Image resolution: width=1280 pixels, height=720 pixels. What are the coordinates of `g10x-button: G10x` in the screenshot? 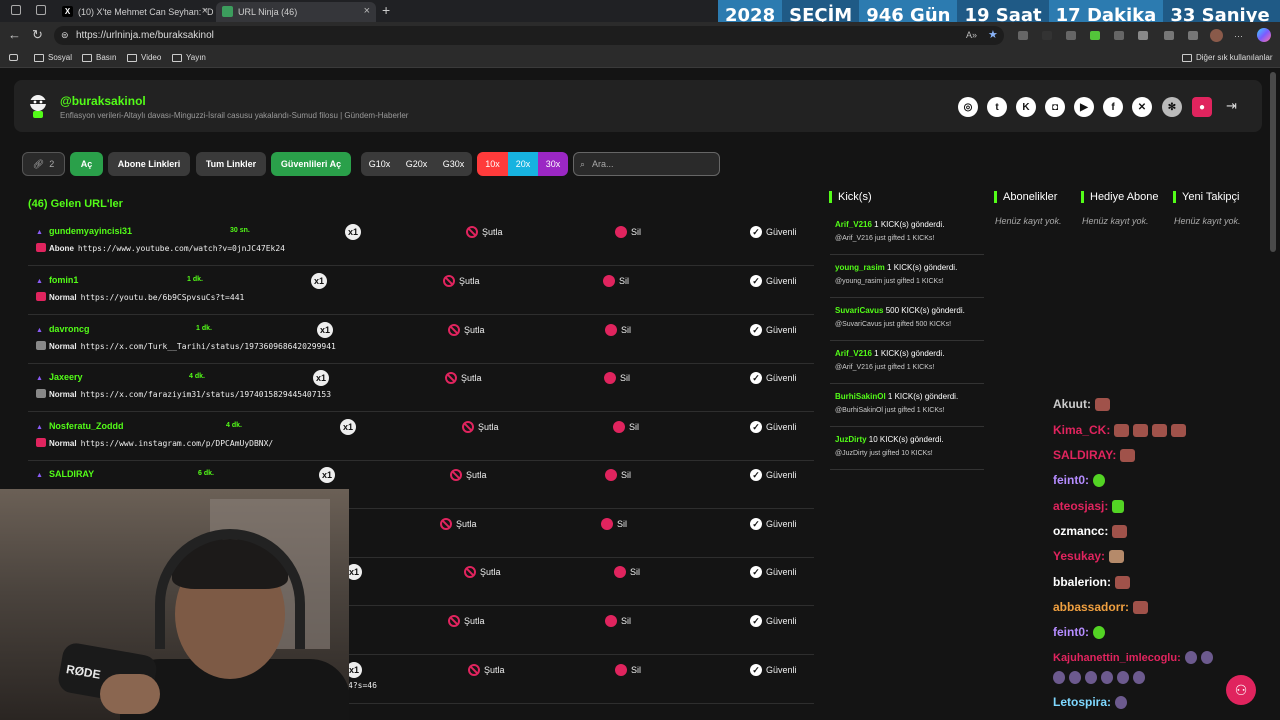 It's located at (379, 164).